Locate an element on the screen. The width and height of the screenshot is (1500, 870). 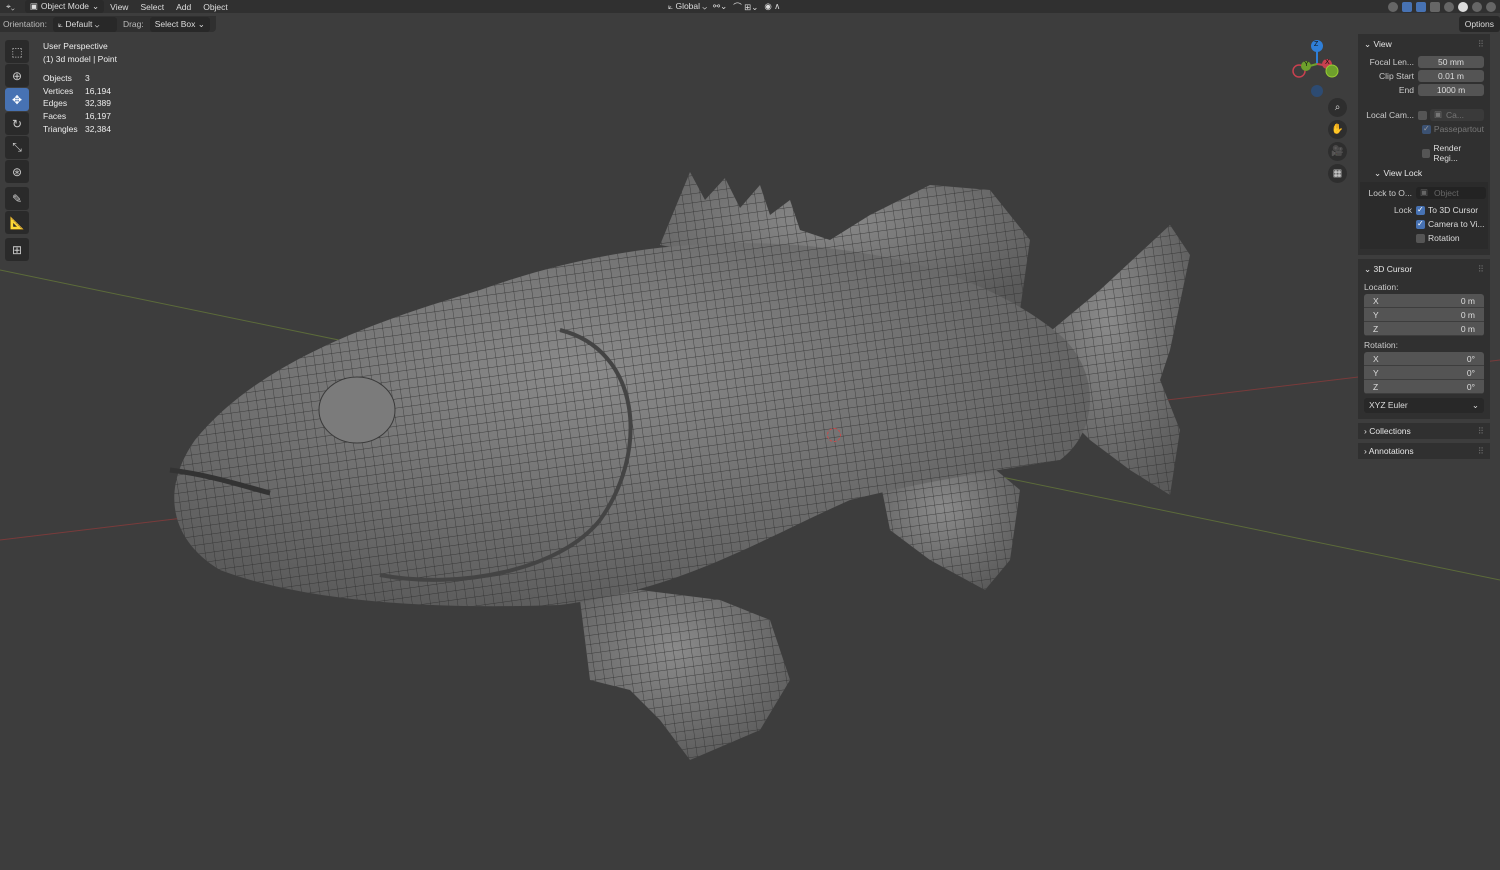
rendered-shading-icon is located at coordinates (1491, 6).